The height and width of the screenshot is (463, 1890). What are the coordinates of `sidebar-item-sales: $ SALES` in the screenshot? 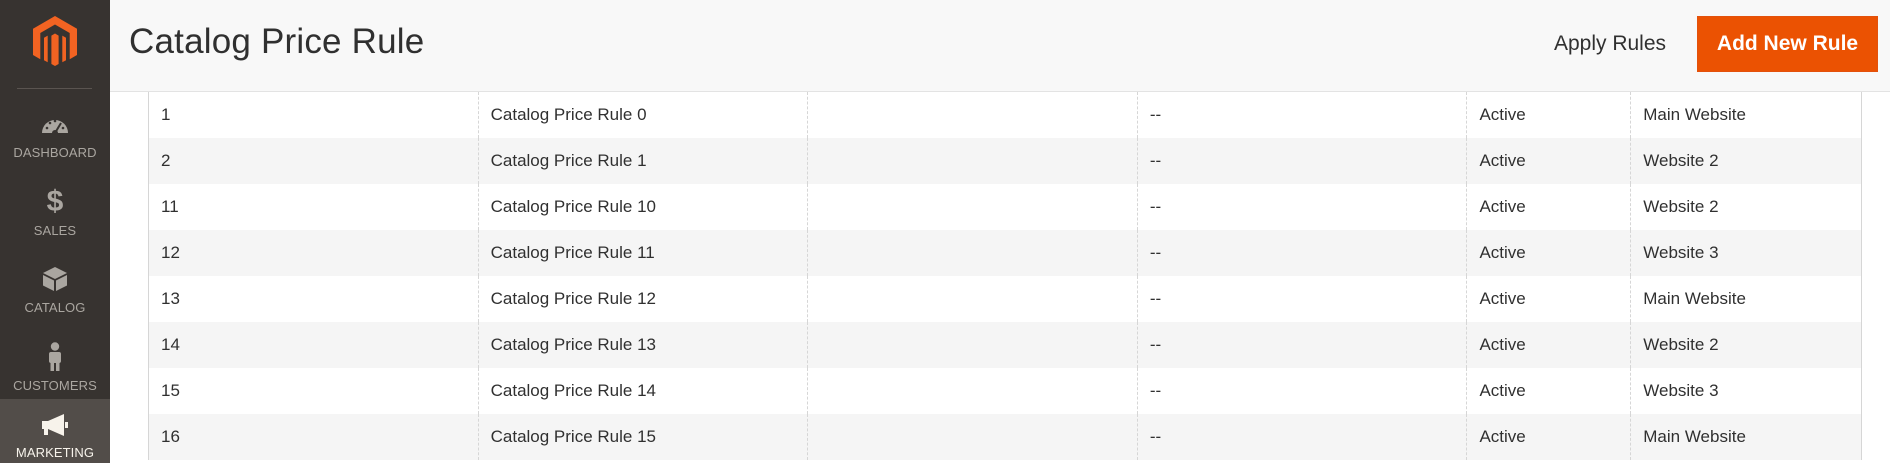 It's located at (55, 215).